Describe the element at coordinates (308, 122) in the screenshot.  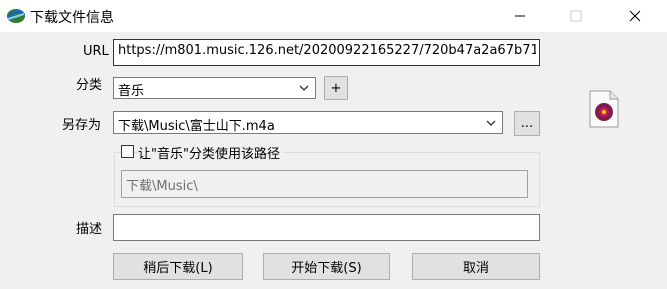
I see `saveas-dropdown: 下载\Music\富士山下.m4a` at that location.